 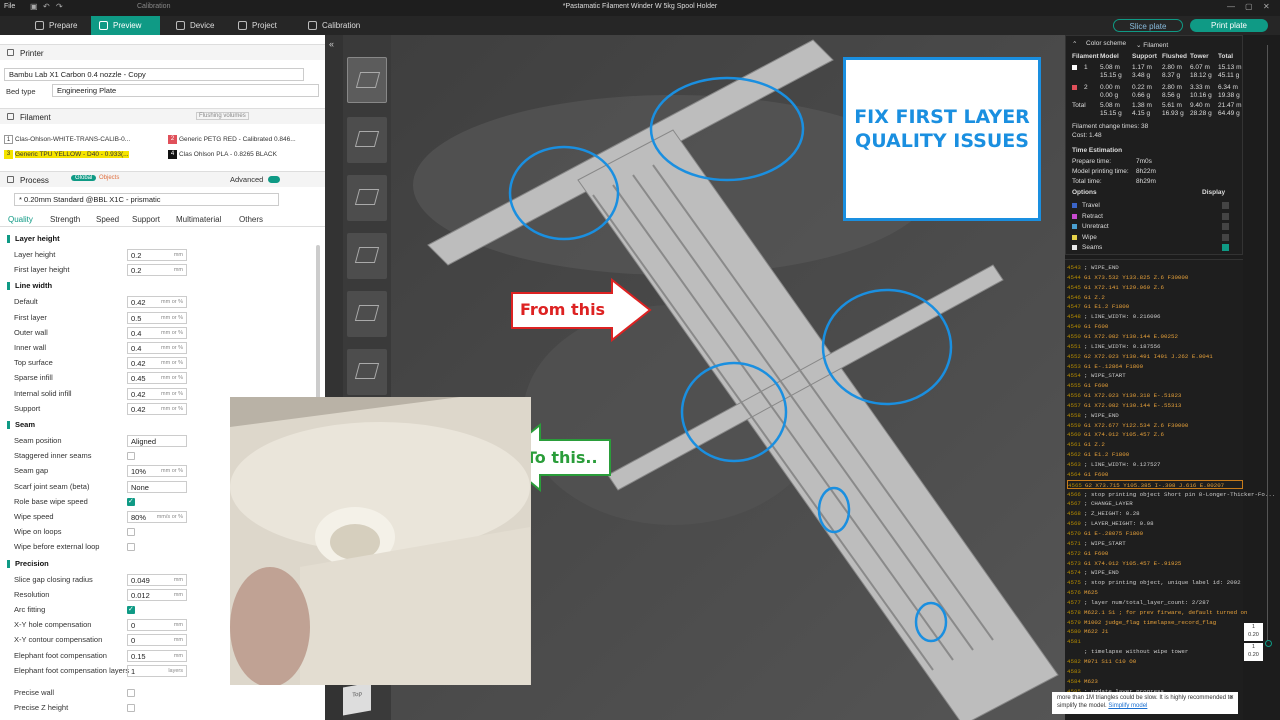 What do you see at coordinates (157, 594) in the screenshot?
I see `setting-input: 0.012 mm` at bounding box center [157, 594].